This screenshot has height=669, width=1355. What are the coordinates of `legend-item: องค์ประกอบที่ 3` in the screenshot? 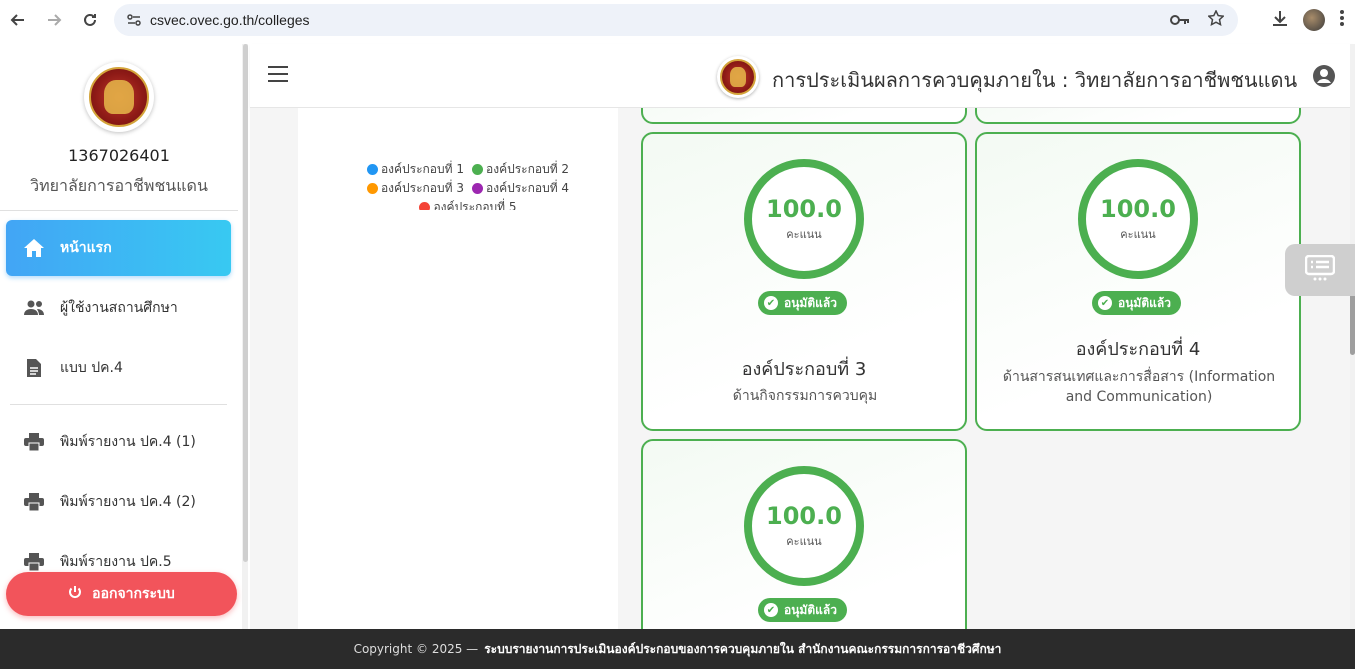 It's located at (415, 188).